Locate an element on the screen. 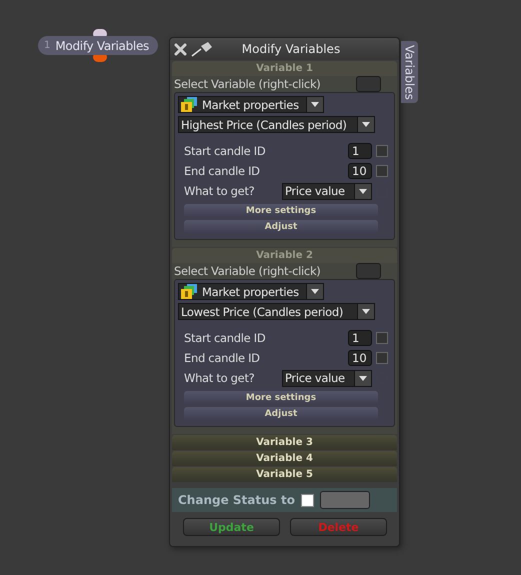 The width and height of the screenshot is (521, 575). close-icon is located at coordinates (180, 49).